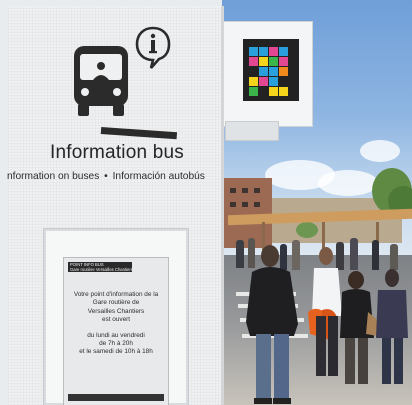  I want to click on subtitle-es: Información autobús, so click(158, 176).